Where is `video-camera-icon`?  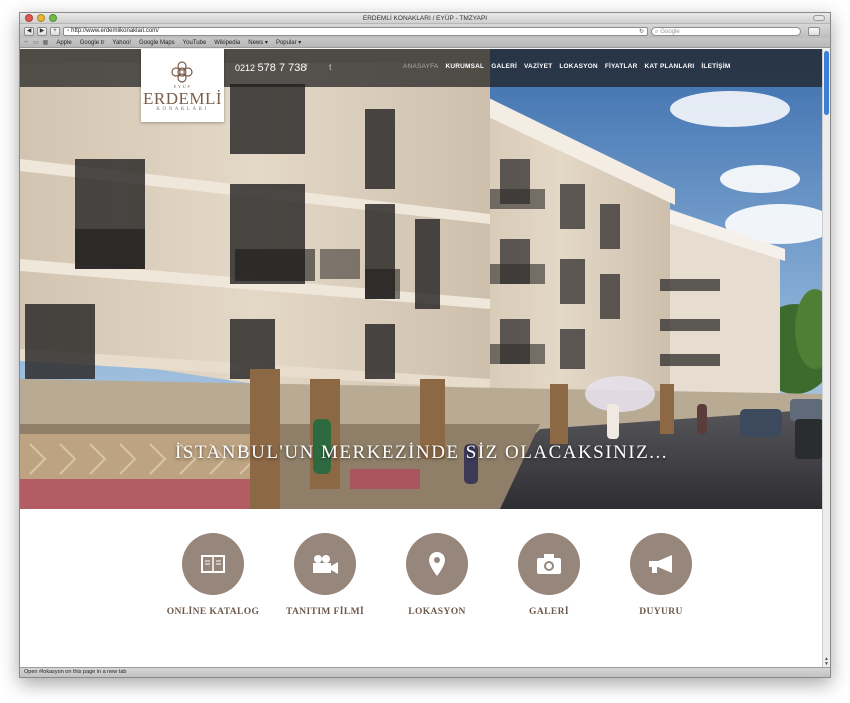
video-camera-icon is located at coordinates (325, 564).